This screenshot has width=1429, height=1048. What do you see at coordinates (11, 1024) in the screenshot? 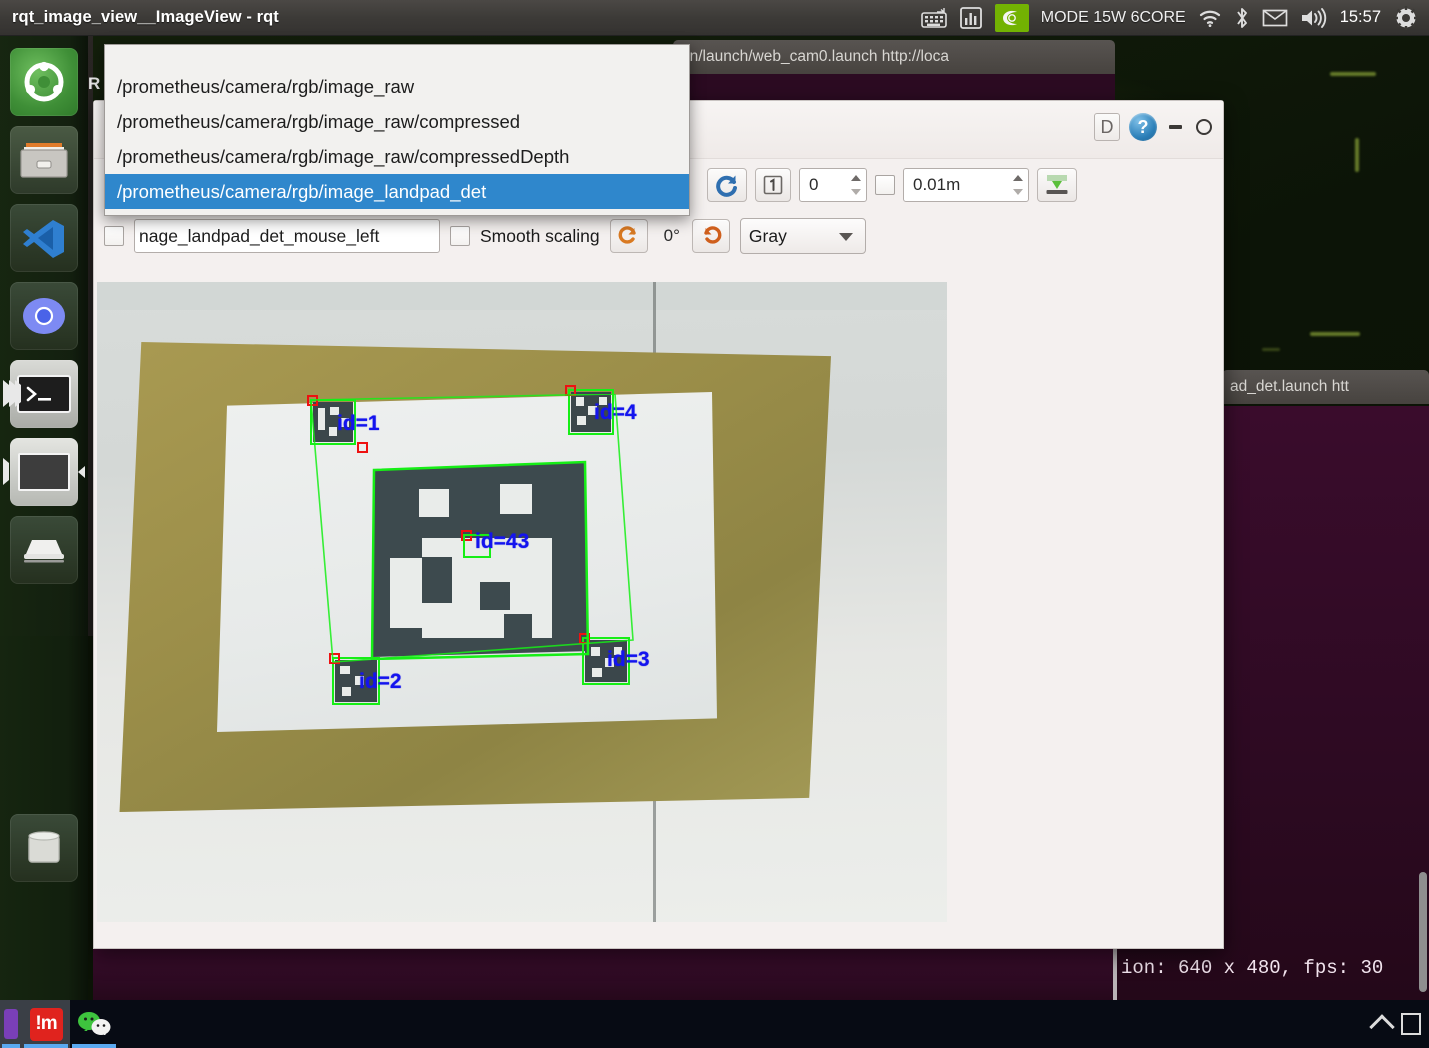
I see `taskbar-app-partial` at bounding box center [11, 1024].